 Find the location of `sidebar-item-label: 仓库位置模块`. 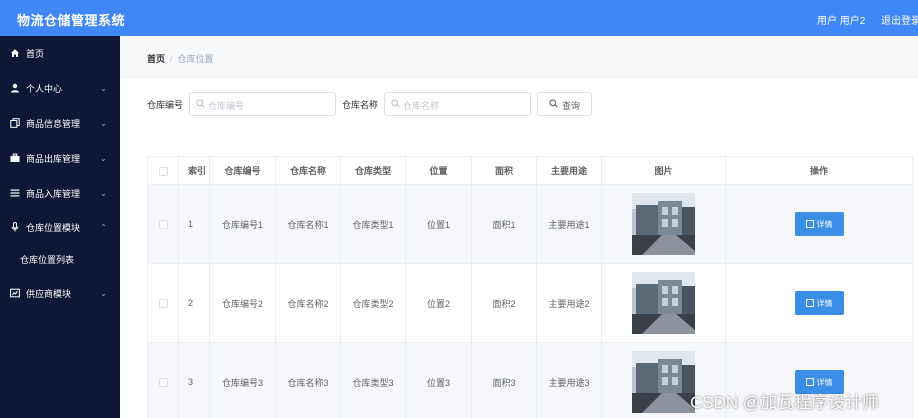

sidebar-item-label: 仓库位置模块 is located at coordinates (53, 227).